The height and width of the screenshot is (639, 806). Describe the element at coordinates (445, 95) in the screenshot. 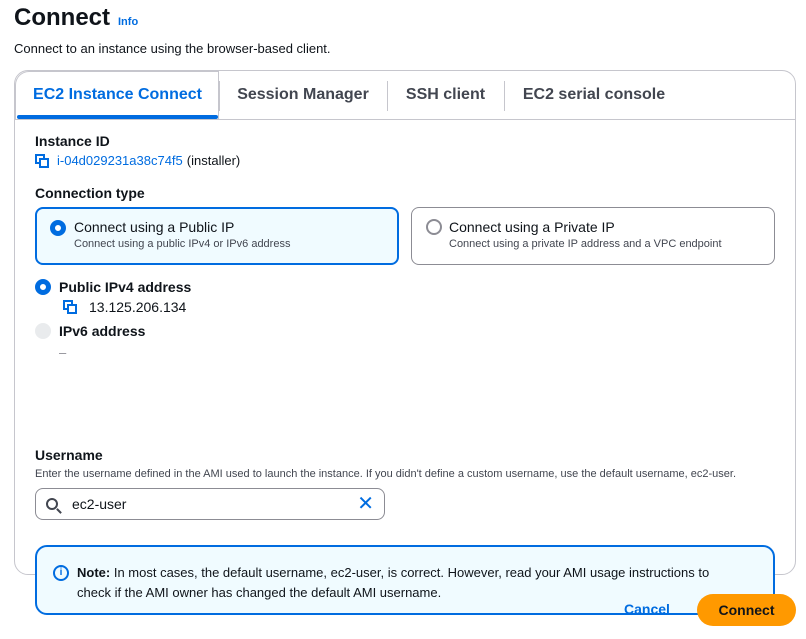

I see `tab-ssh-client: SSH client` at that location.